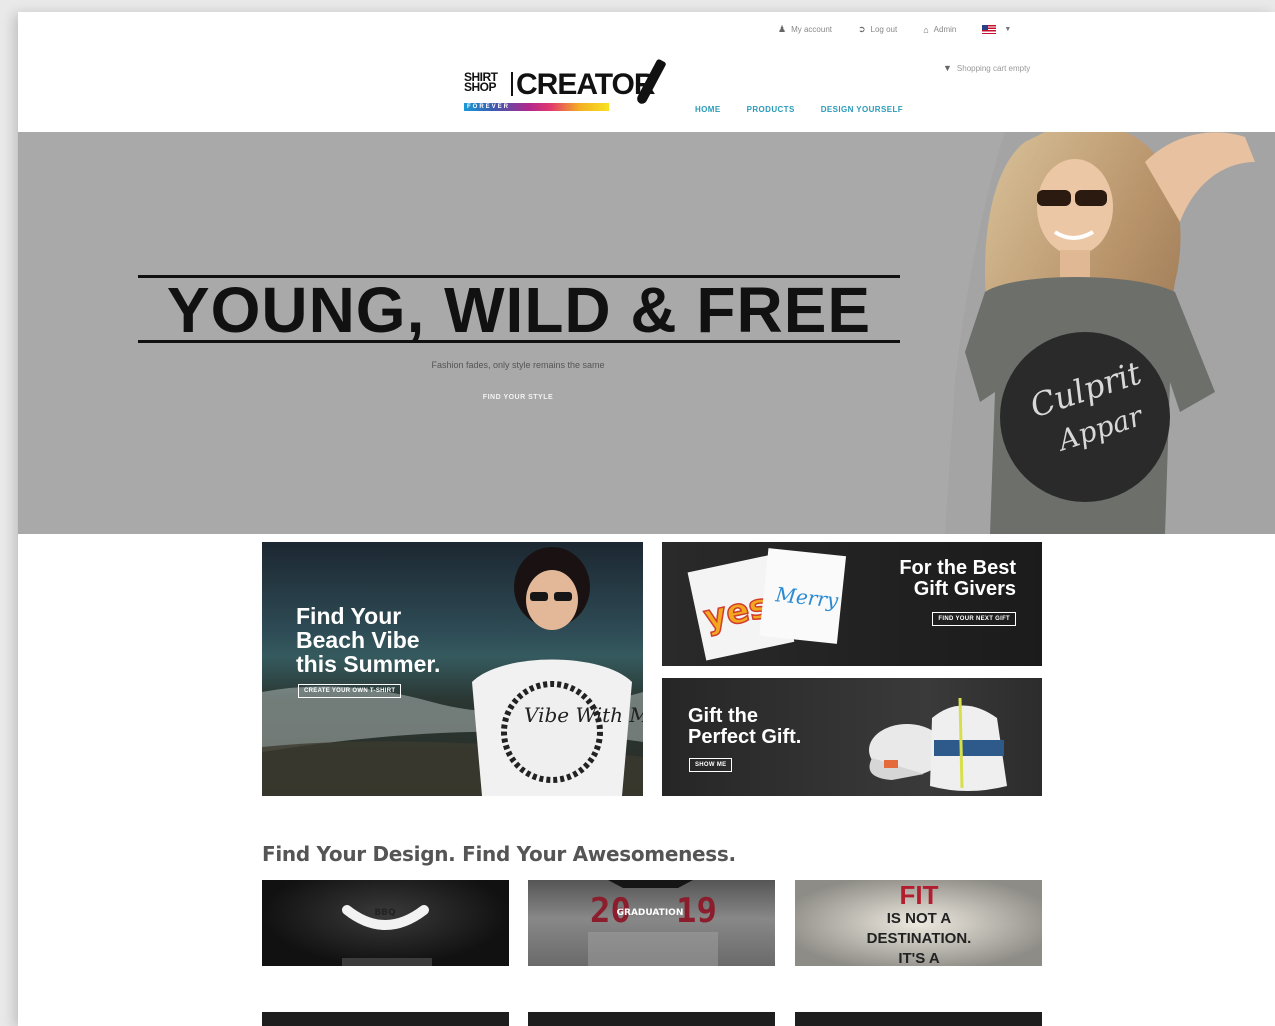 This screenshot has height=1026, width=1275. I want to click on log-out-label: Log out, so click(884, 29).